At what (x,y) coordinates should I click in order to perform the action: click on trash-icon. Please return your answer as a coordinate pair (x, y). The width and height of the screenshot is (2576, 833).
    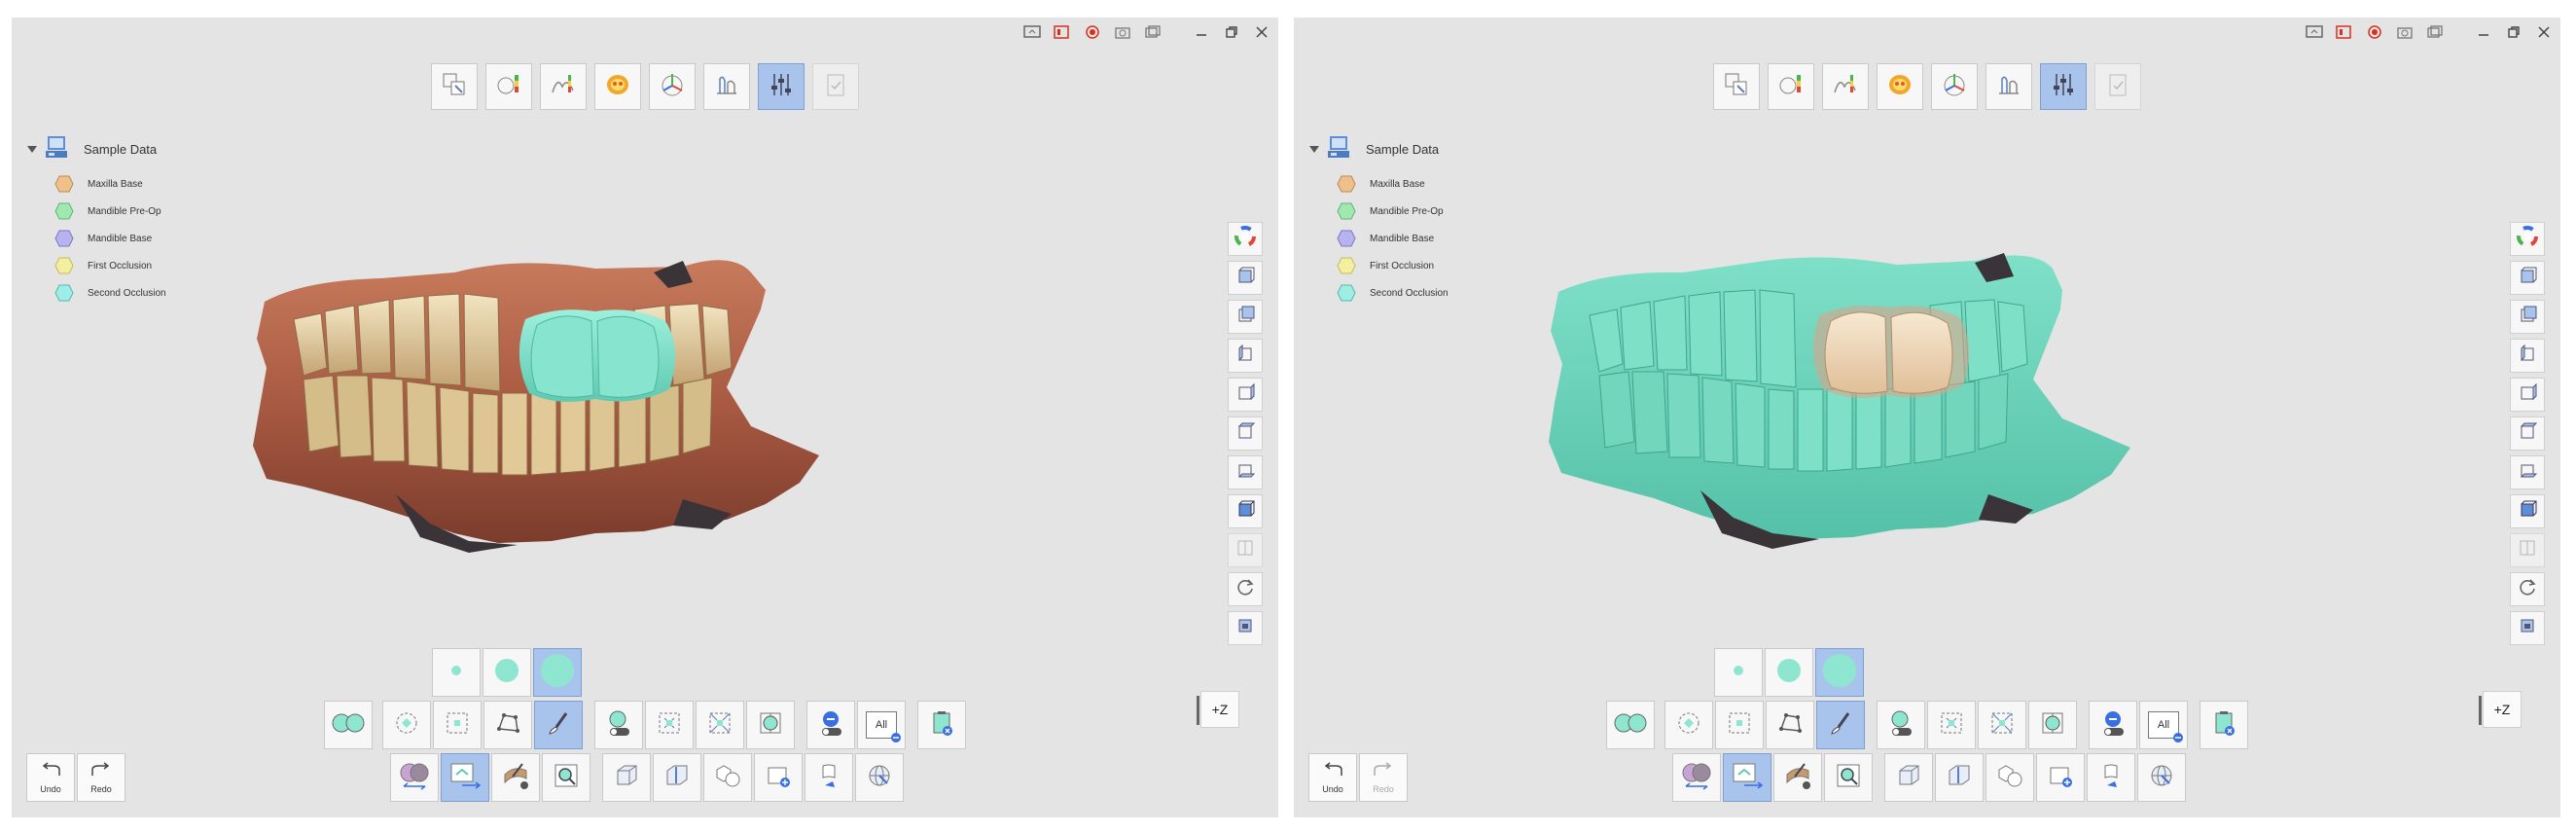
    Looking at the image, I should click on (941, 725).